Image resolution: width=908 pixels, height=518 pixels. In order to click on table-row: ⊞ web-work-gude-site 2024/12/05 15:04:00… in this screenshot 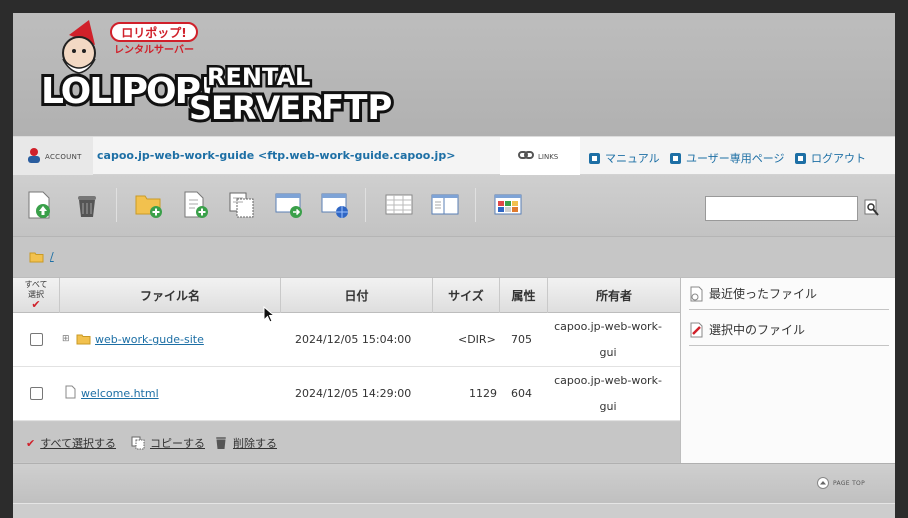, I will do `click(346, 349)`.